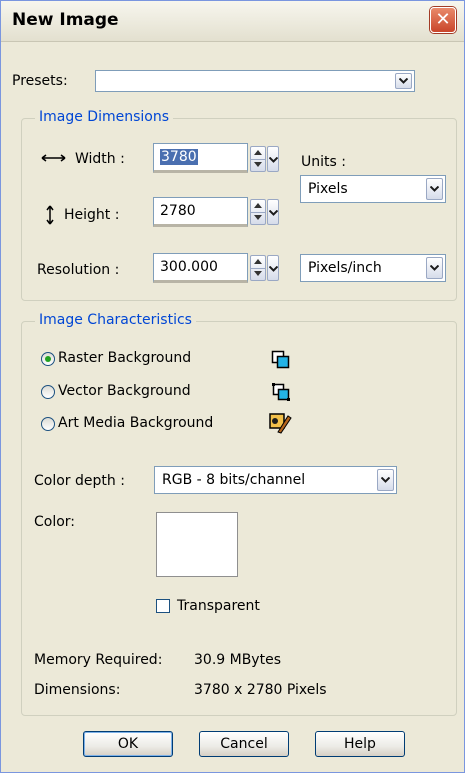 This screenshot has height=773, width=465. Describe the element at coordinates (179, 157) in the screenshot. I see `width-value: 3780` at that location.